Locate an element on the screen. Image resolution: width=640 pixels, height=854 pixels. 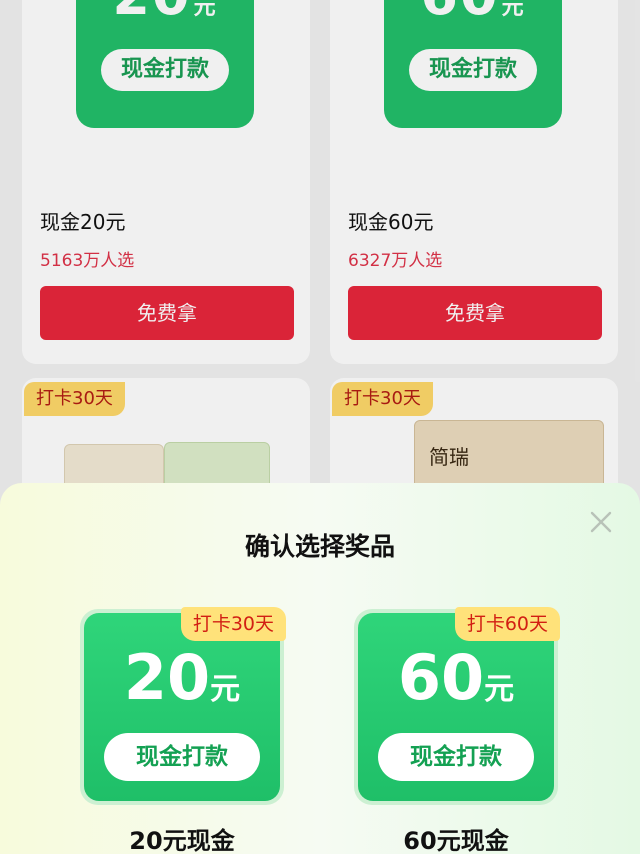
close-icon is located at coordinates (601, 522).